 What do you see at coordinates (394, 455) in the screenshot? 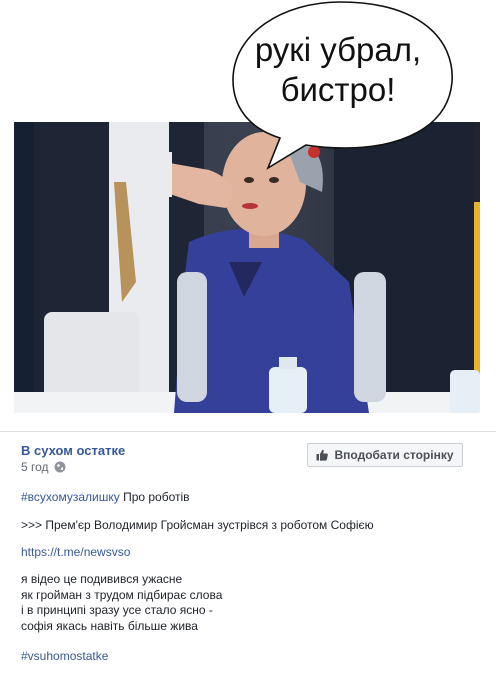
I see `like-page-label: Вподобати сторінку` at bounding box center [394, 455].